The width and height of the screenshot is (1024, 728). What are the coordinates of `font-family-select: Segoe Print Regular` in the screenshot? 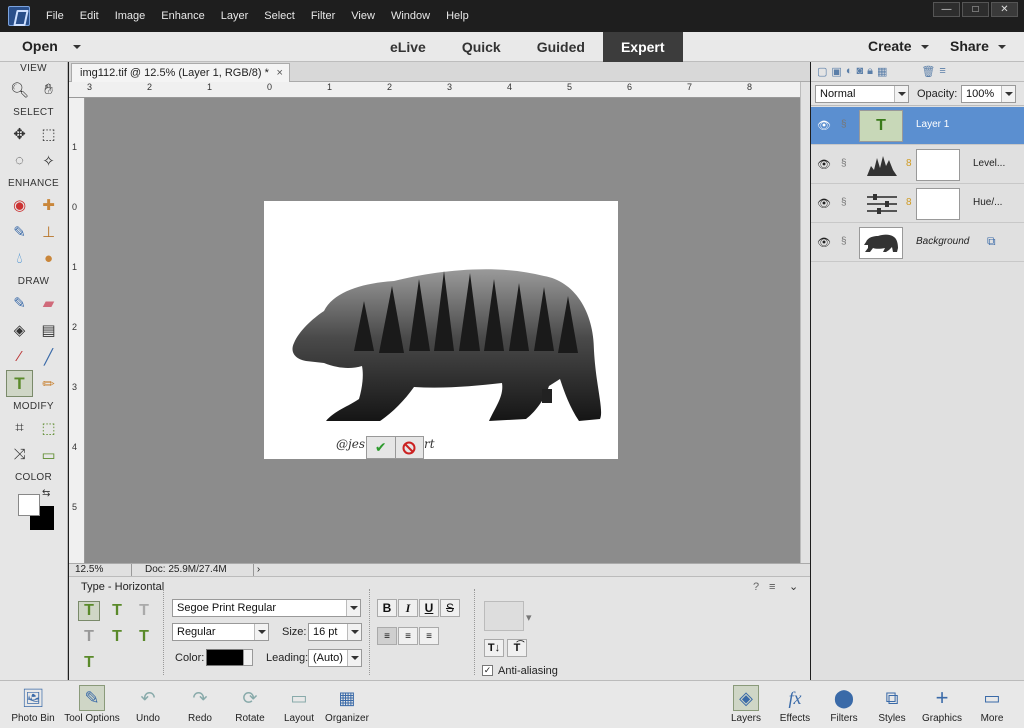 It's located at (266, 608).